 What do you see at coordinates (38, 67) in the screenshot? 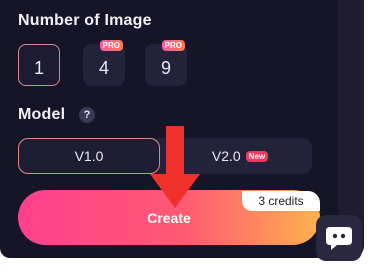
I see `image-count-label: 1` at bounding box center [38, 67].